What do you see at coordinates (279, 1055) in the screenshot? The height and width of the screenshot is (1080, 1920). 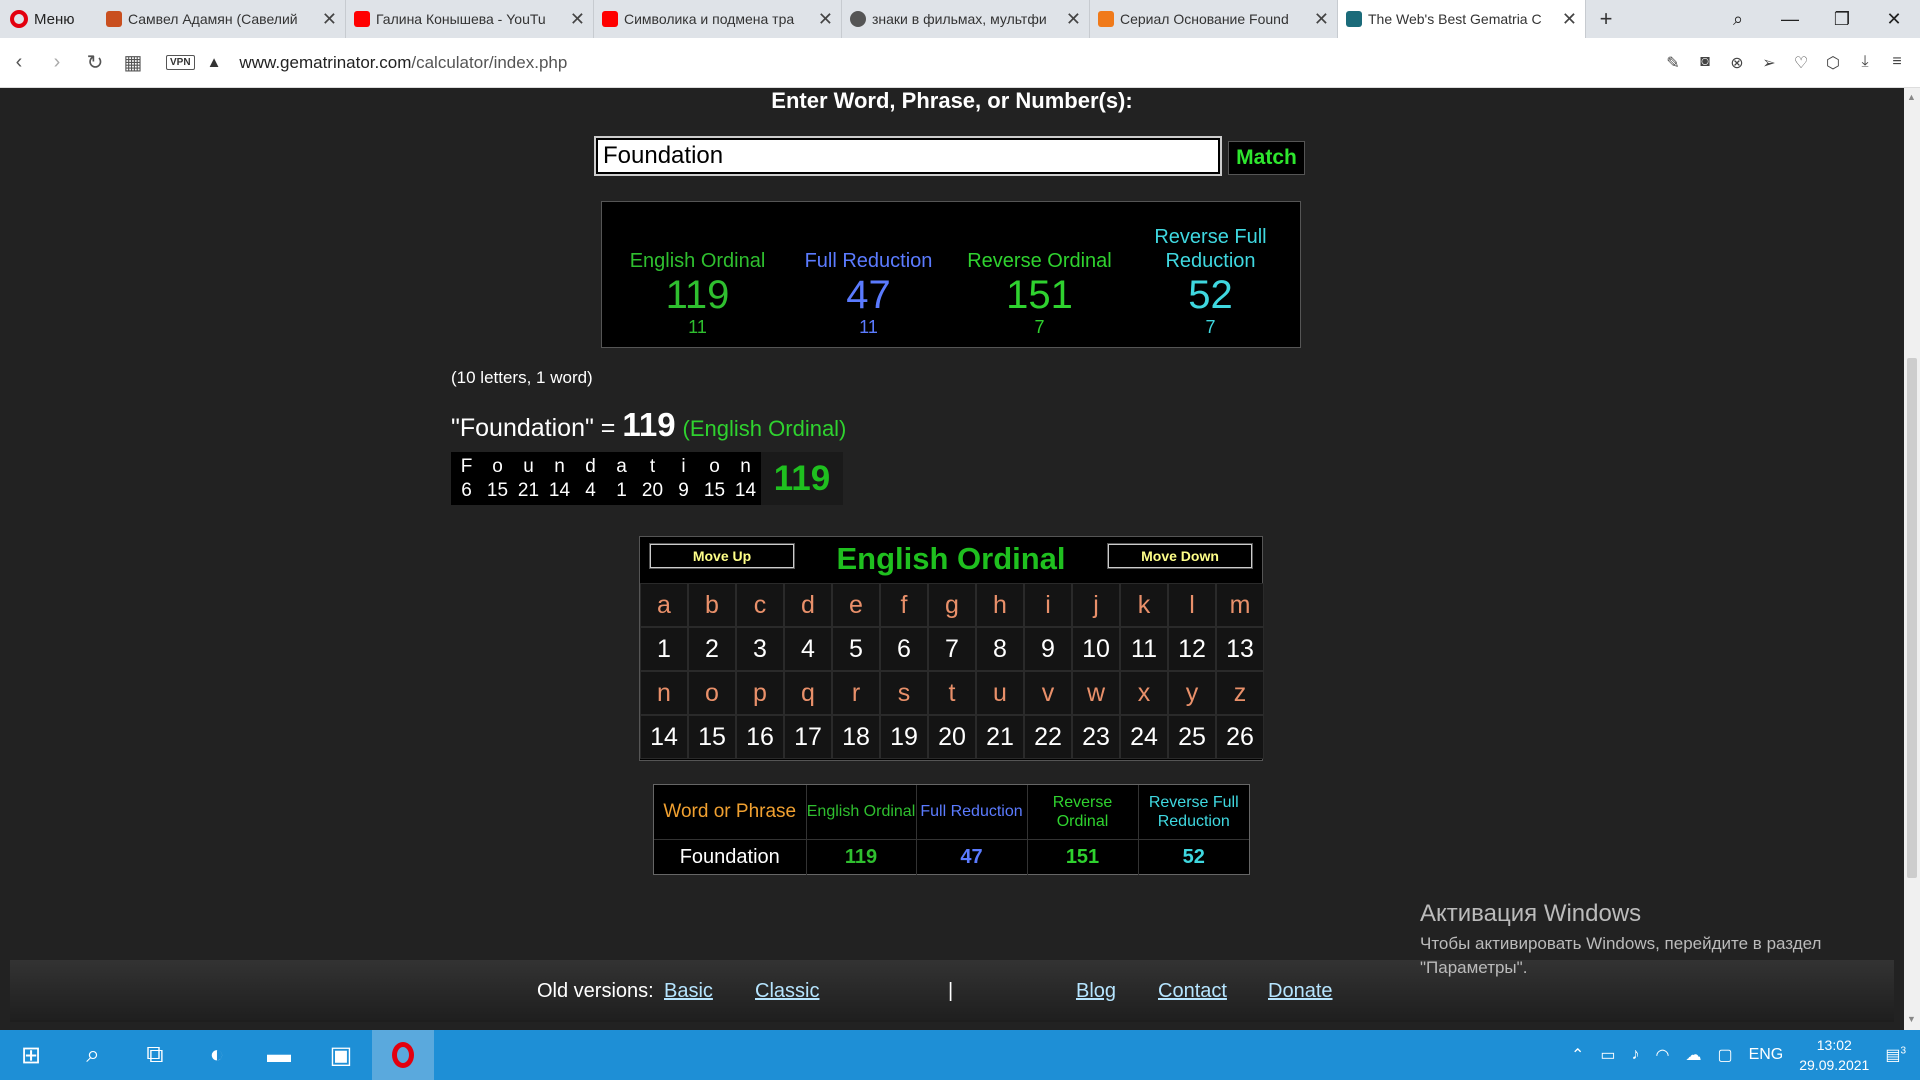 I see `file-explorer-icon: ▬` at bounding box center [279, 1055].